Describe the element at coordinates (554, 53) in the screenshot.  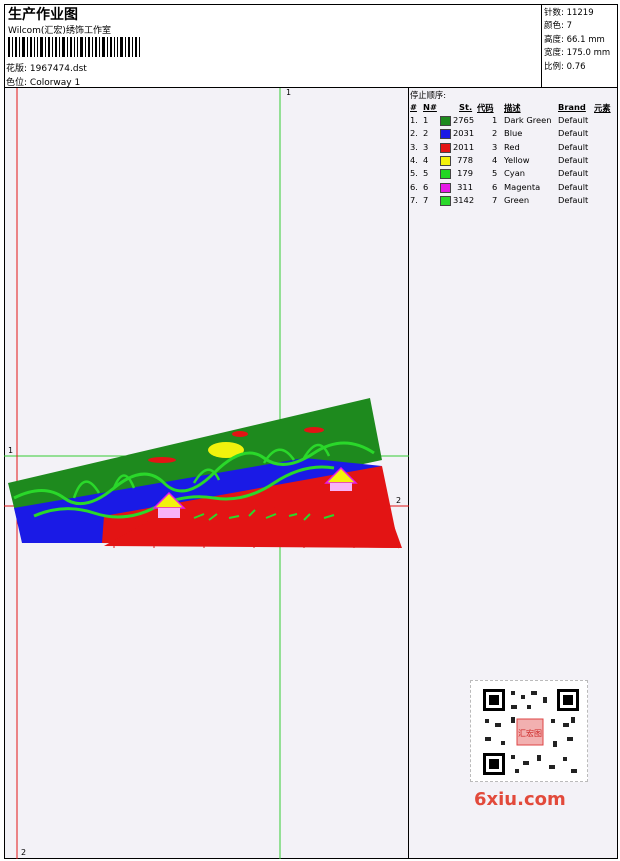
I see `width-label: 宽度:` at that location.